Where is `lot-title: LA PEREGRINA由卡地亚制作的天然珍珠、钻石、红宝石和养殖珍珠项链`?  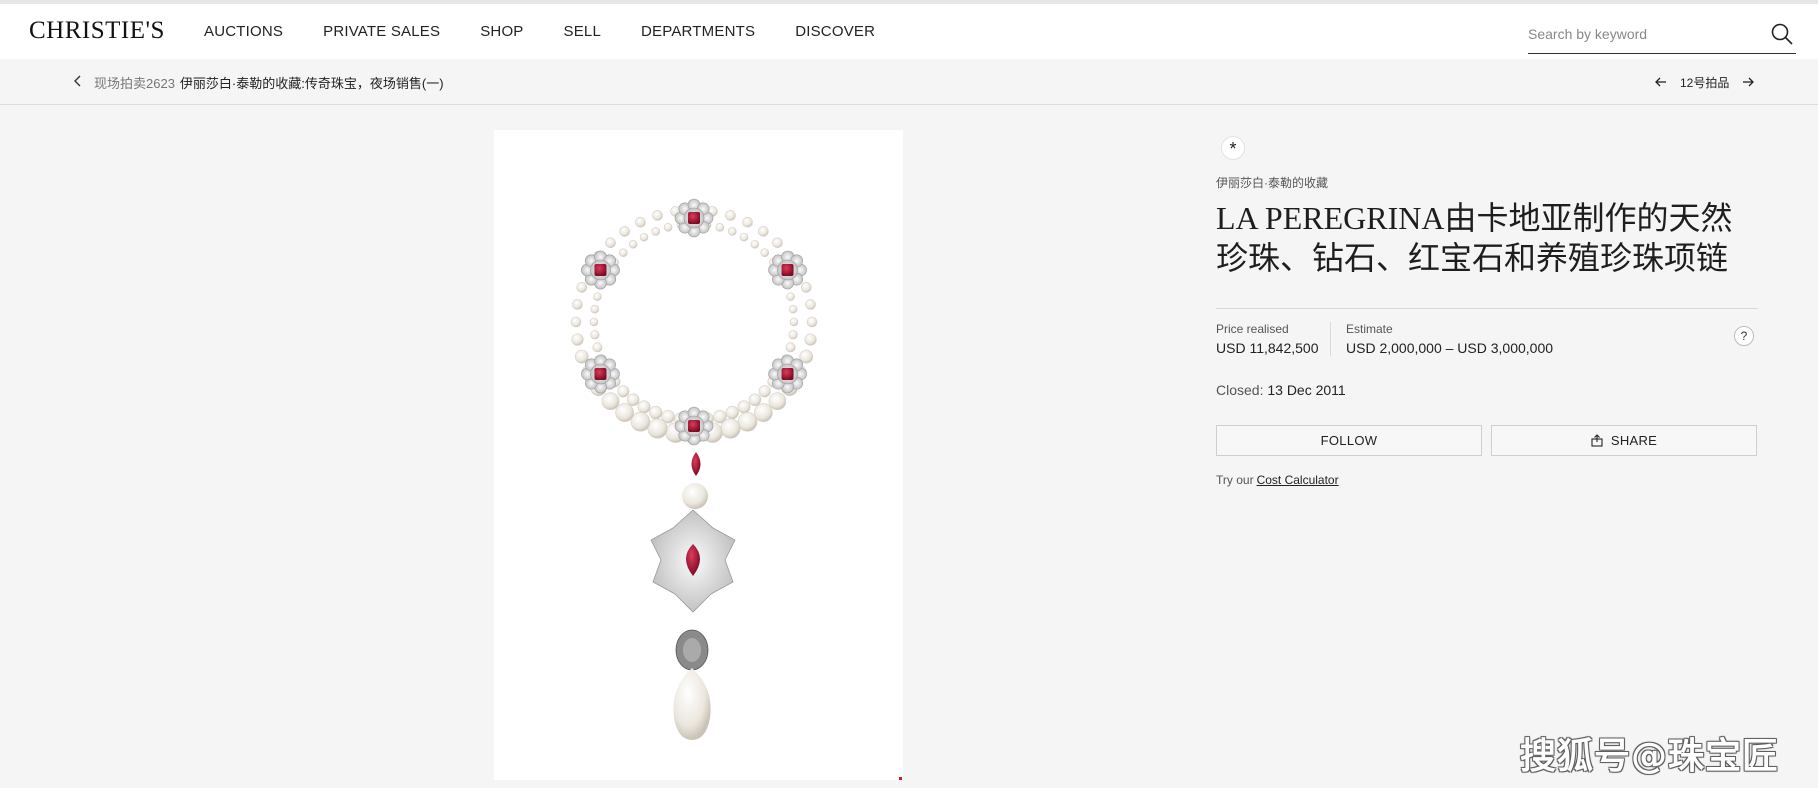
lot-title: LA PEREGRINA由卡地亚制作的天然珍珠、钻石、红宝石和养殖珍珠项链 is located at coordinates (1474, 238).